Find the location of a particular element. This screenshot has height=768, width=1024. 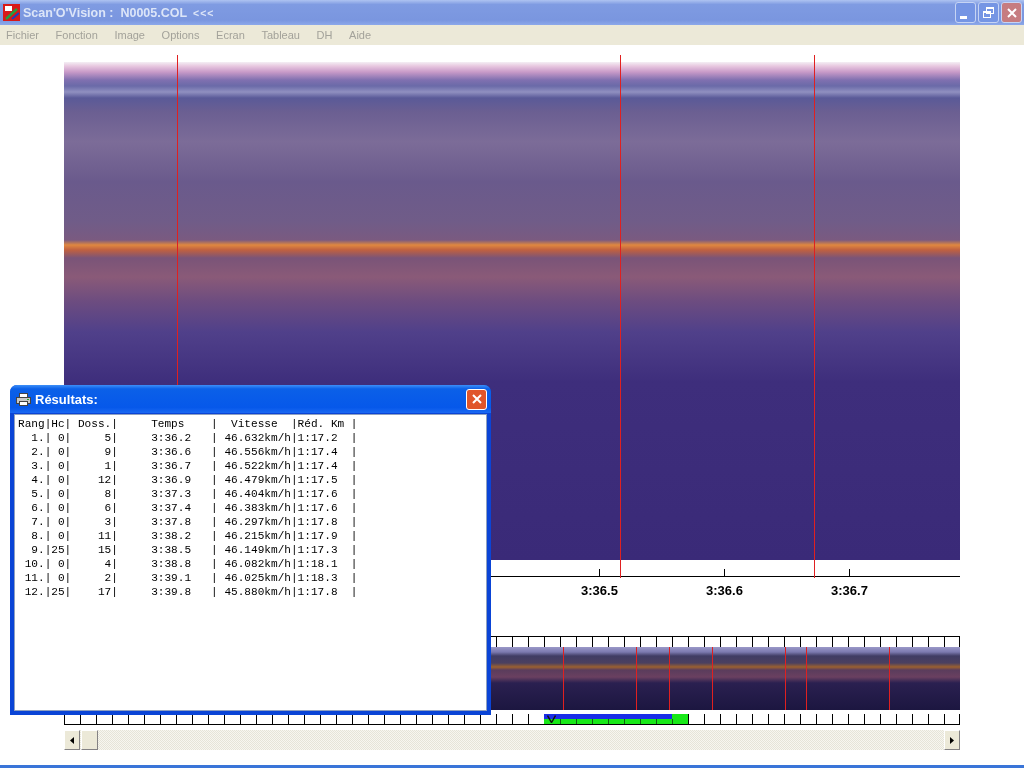

chevron-down-icon is located at coordinates (551, 719).